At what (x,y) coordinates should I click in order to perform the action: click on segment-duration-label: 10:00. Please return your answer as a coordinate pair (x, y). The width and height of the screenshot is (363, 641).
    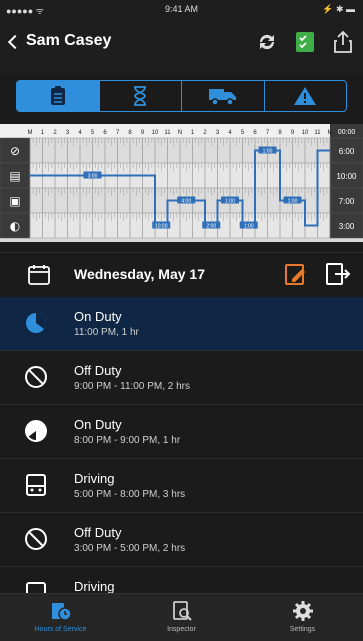
    Looking at the image, I should click on (161, 227).